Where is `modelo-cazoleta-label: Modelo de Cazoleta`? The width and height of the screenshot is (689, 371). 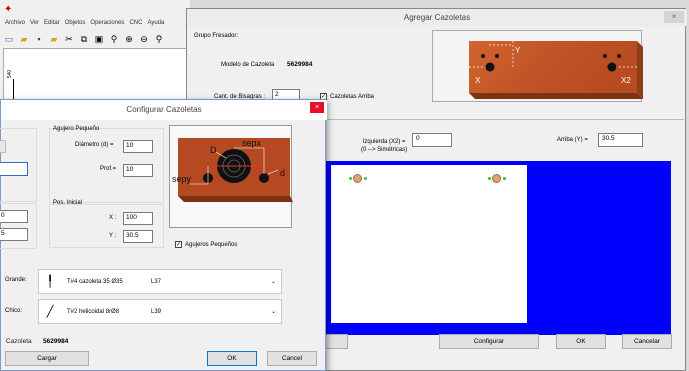
modelo-cazoleta-label: Modelo de Cazoleta is located at coordinates (248, 65).